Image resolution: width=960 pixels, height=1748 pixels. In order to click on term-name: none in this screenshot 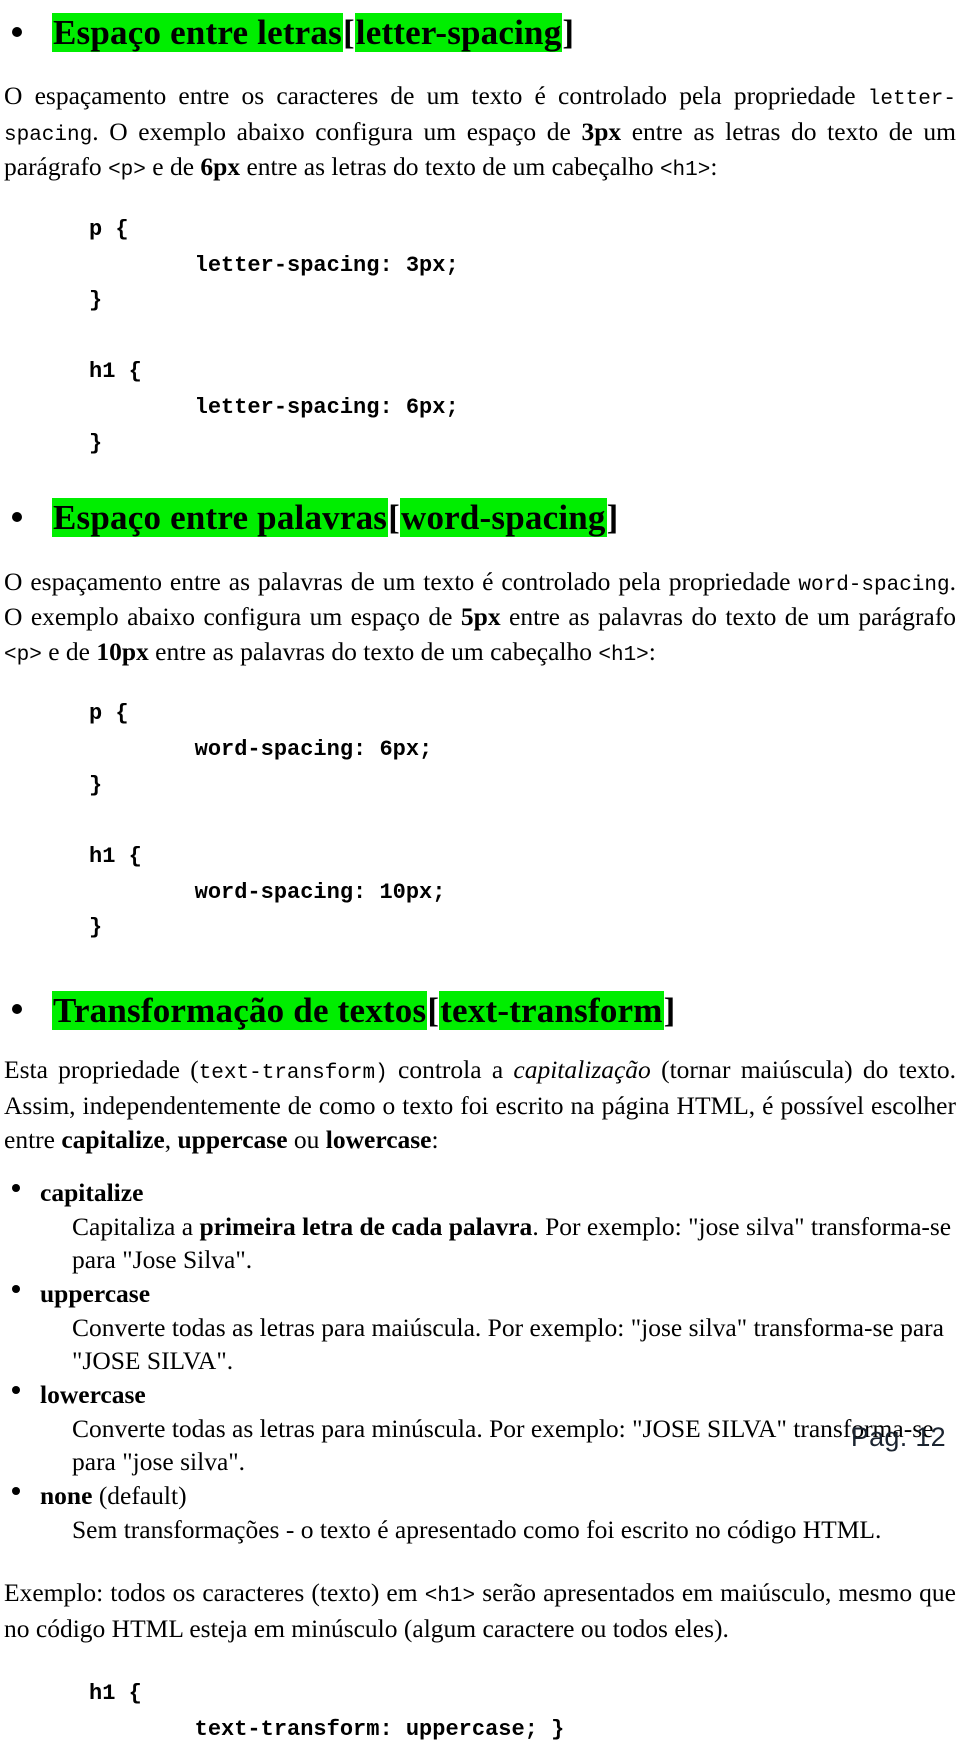, I will do `click(66, 1495)`.